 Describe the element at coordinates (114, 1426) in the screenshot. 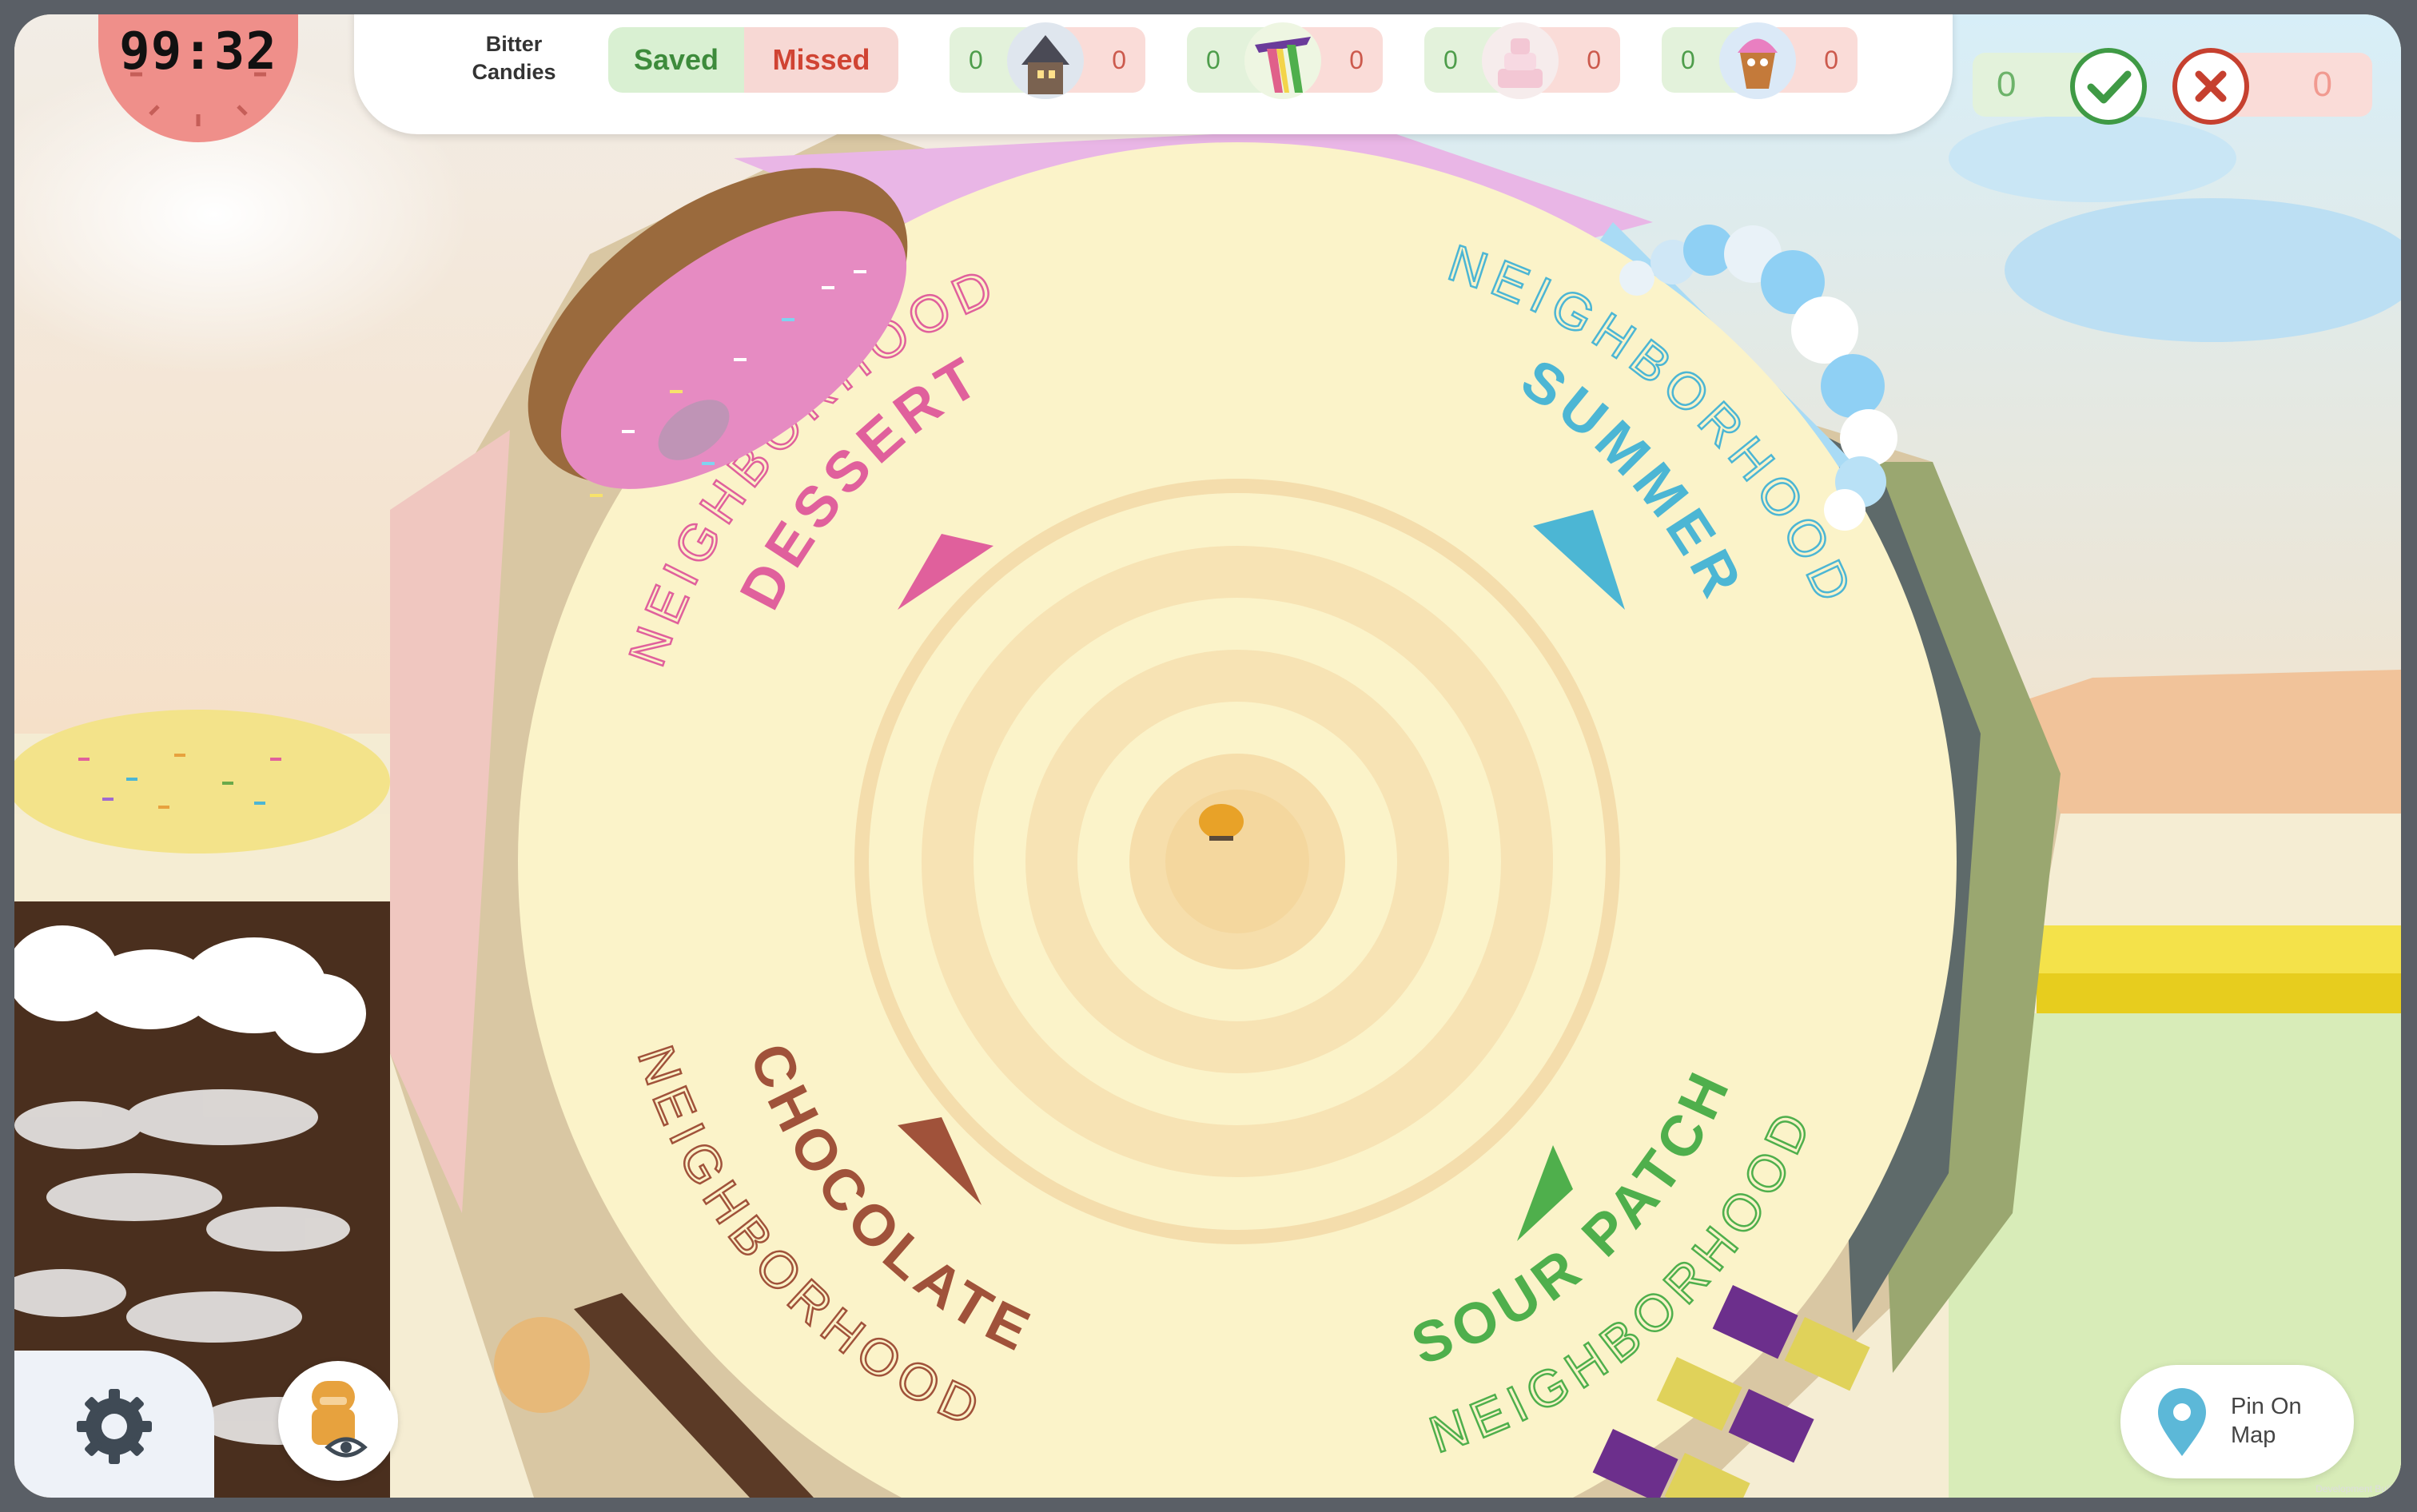

I see `gear-icon` at that location.